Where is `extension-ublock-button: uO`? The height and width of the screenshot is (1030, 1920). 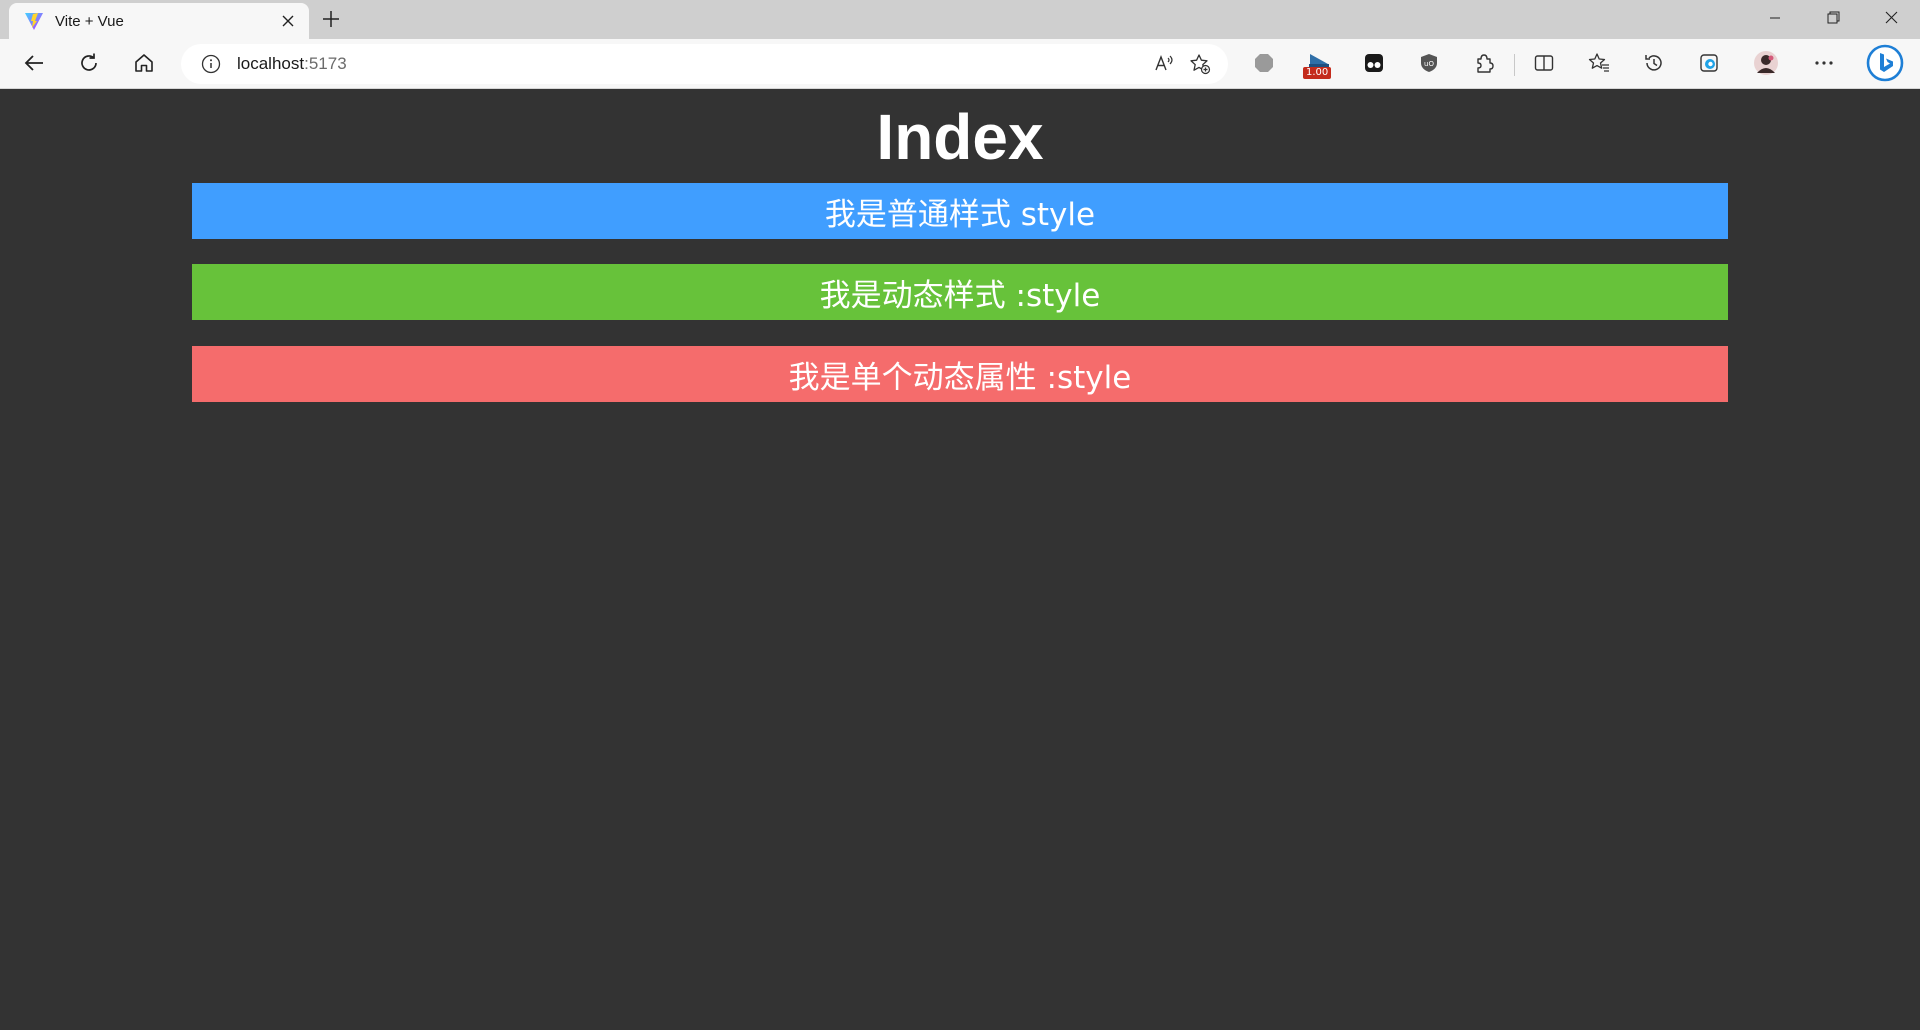
extension-ublock-button: uO is located at coordinates (1429, 65).